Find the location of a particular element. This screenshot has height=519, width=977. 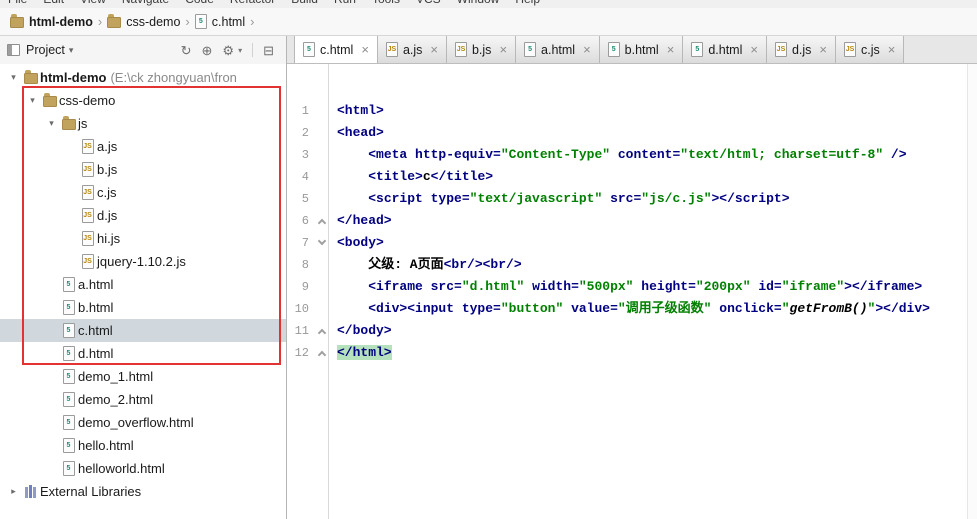

tree-item-b-js: JS b.js is located at coordinates (143, 169).